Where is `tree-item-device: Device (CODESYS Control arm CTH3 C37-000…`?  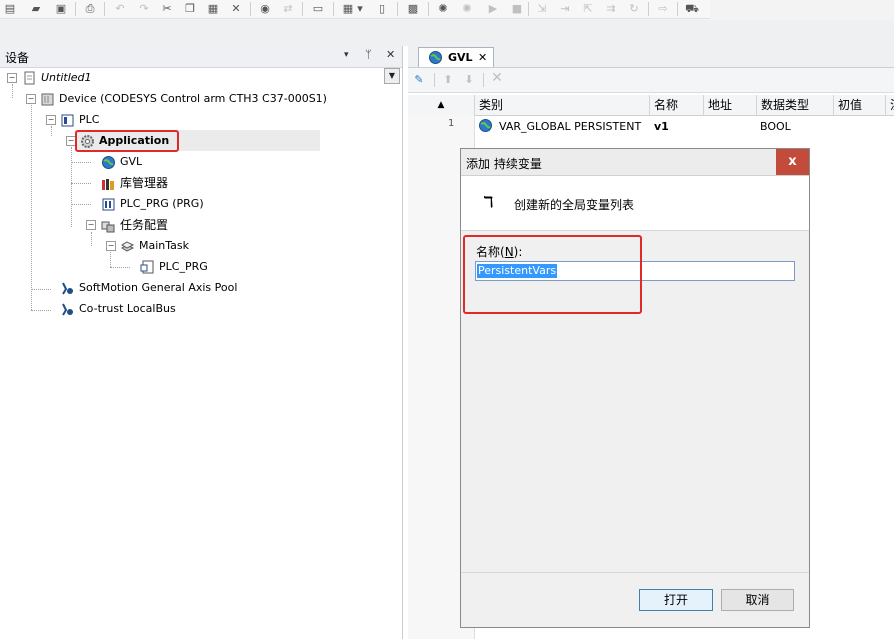 tree-item-device: Device (CODESYS Control arm CTH3 C37-000… is located at coordinates (183, 99).